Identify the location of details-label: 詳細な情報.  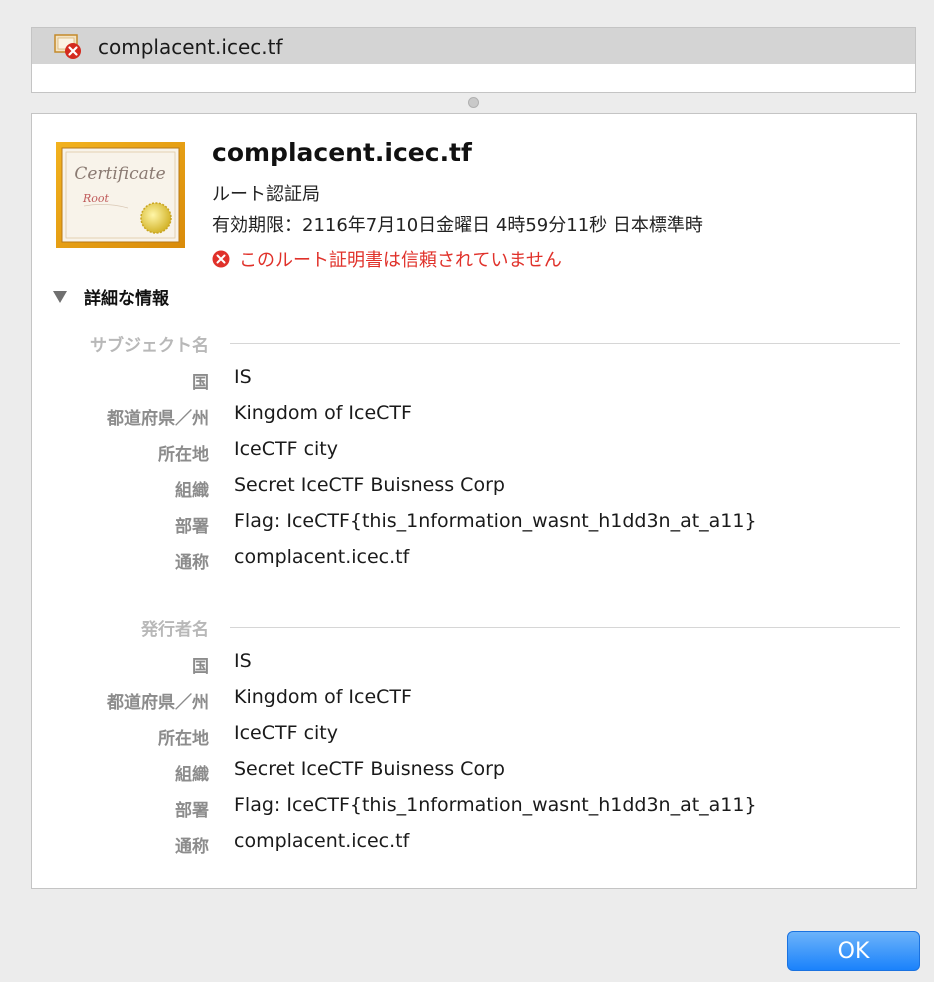
(126, 299).